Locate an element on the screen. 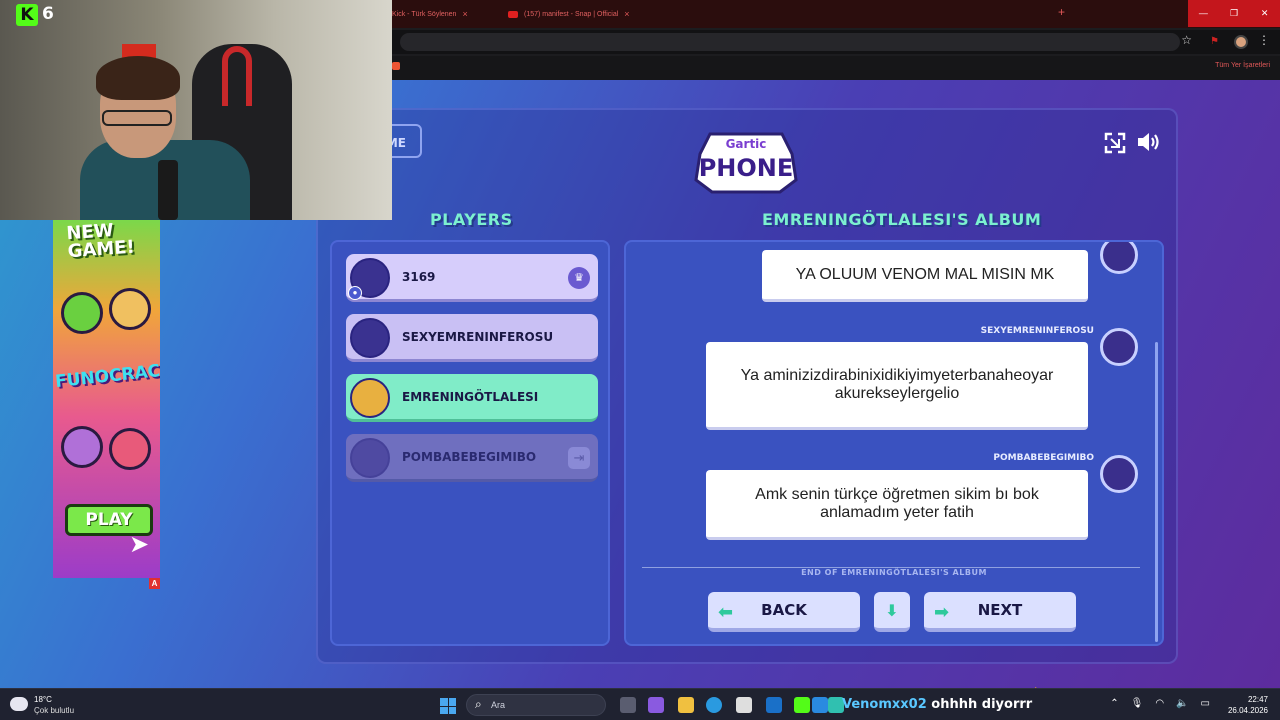  host-badge-icon: ● is located at coordinates (355, 293).